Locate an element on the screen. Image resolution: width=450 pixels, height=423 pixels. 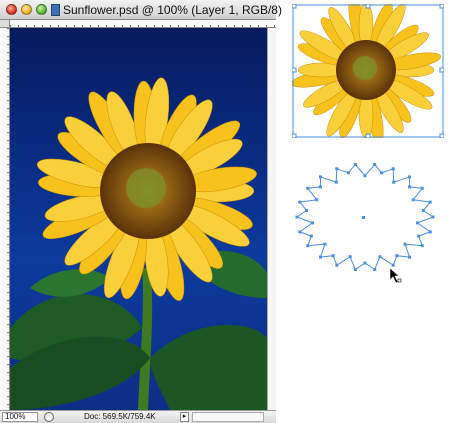
window-title: Sunflower.psd @ 100% (Layer 1, RGB/8) is located at coordinates (172, 10).